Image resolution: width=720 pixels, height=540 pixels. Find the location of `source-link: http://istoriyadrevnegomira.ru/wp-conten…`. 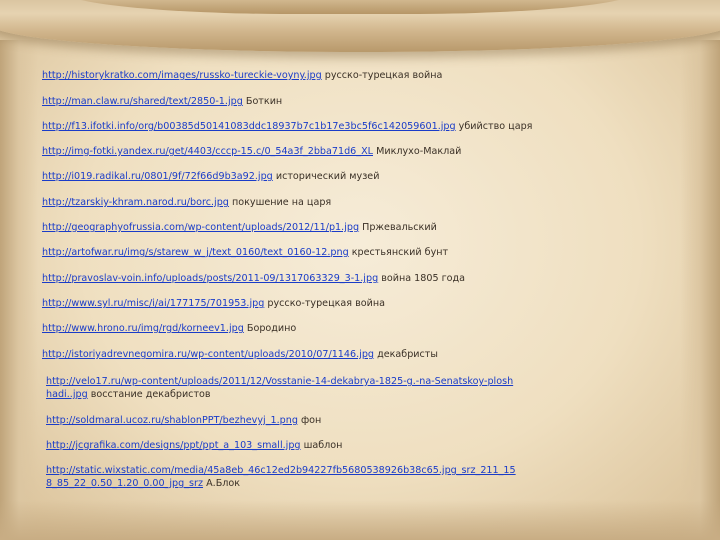

source-link: http://istoriyadrevnegomira.ru/wp-conten… is located at coordinates (208, 354).